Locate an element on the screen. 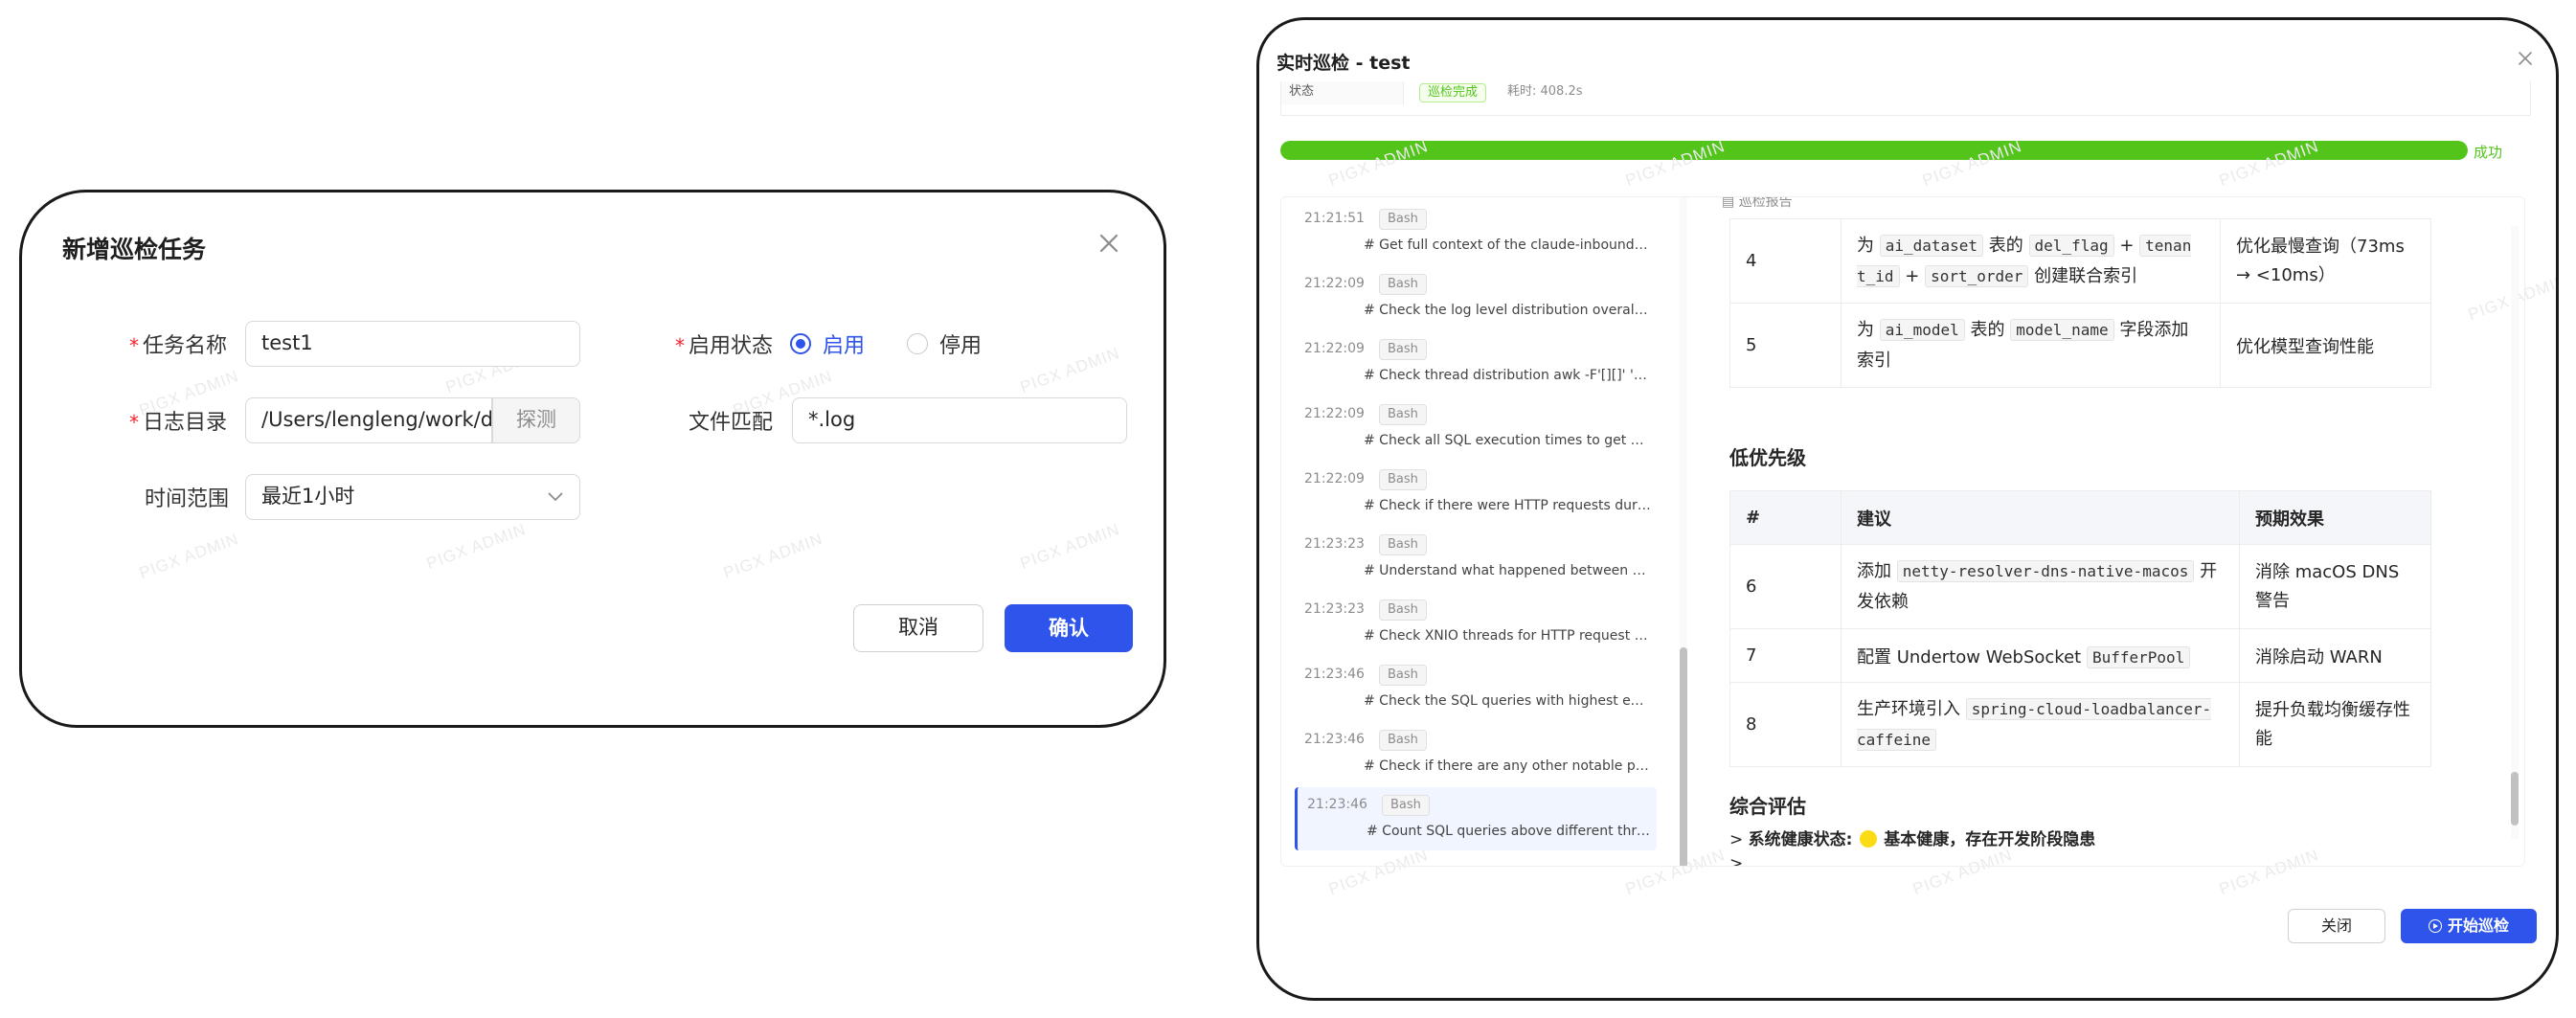  table-header: 建议 is located at coordinates (2040, 517).